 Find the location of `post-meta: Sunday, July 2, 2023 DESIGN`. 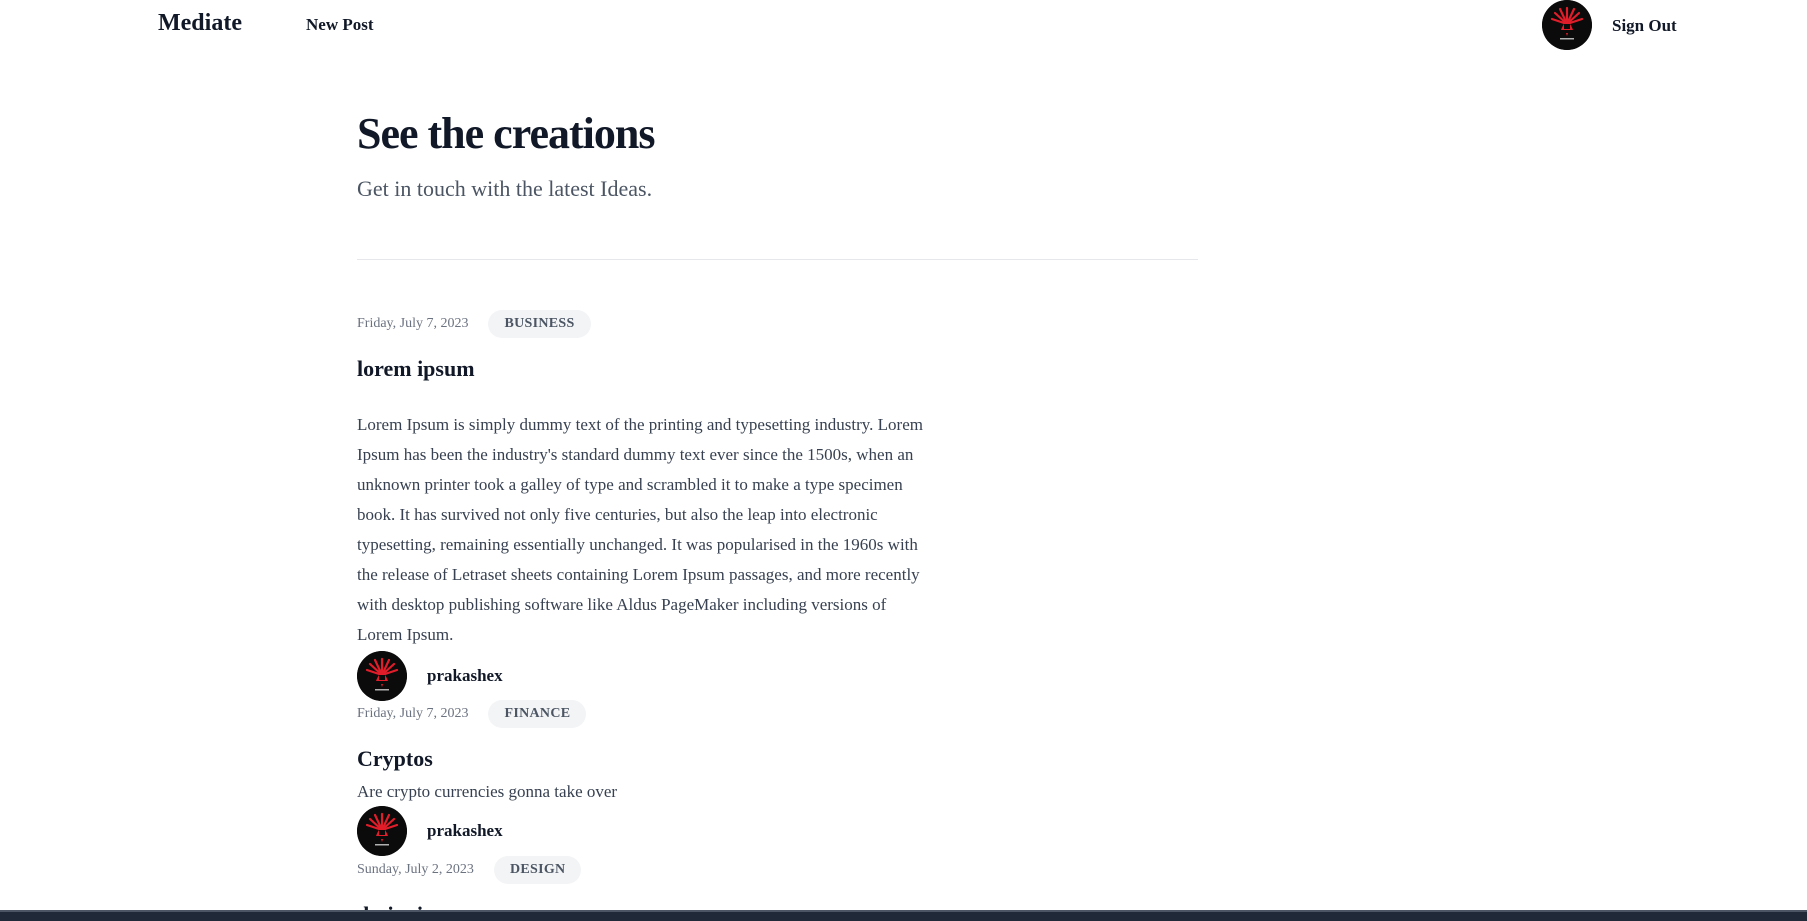

post-meta: Sunday, July 2, 2023 DESIGN is located at coordinates (469, 870).